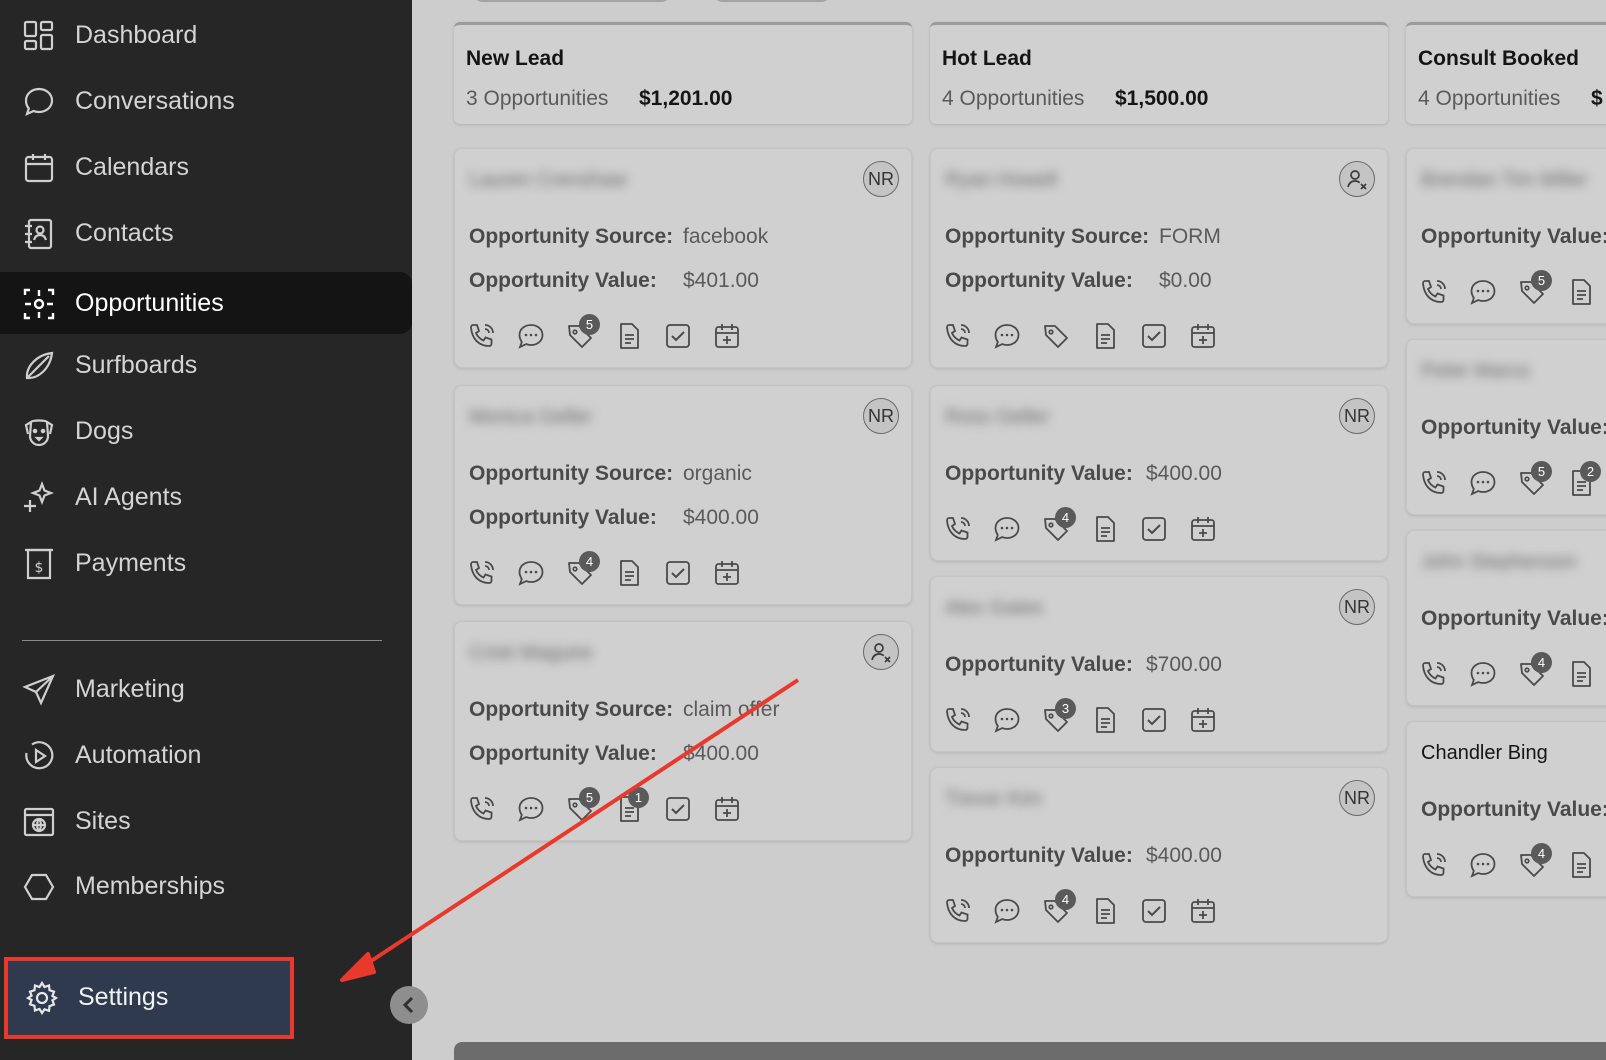 Image resolution: width=1606 pixels, height=1060 pixels. Describe the element at coordinates (994, 608) in the screenshot. I see `contact-name: Alex Gates` at that location.